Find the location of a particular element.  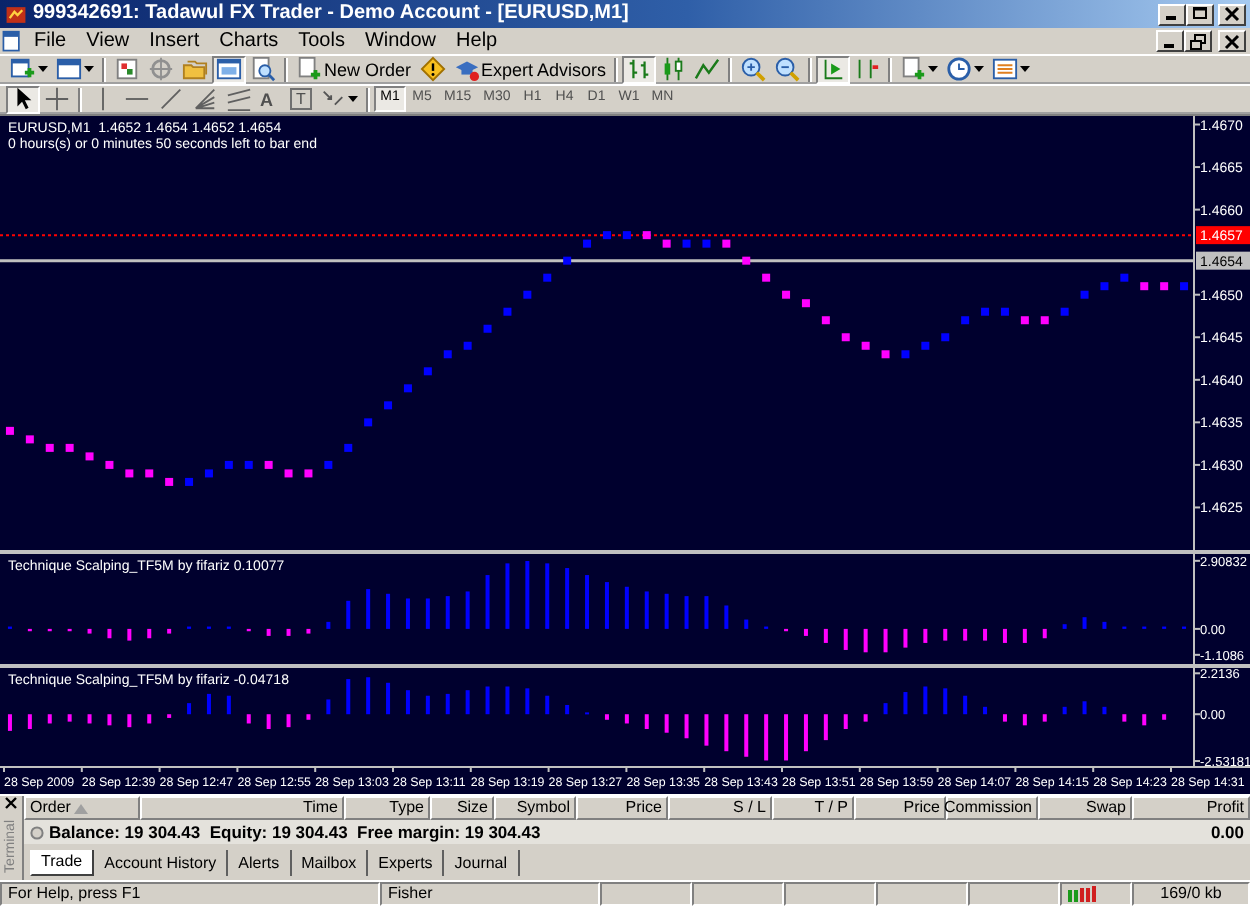

column-header: T / P is located at coordinates (813, 808).